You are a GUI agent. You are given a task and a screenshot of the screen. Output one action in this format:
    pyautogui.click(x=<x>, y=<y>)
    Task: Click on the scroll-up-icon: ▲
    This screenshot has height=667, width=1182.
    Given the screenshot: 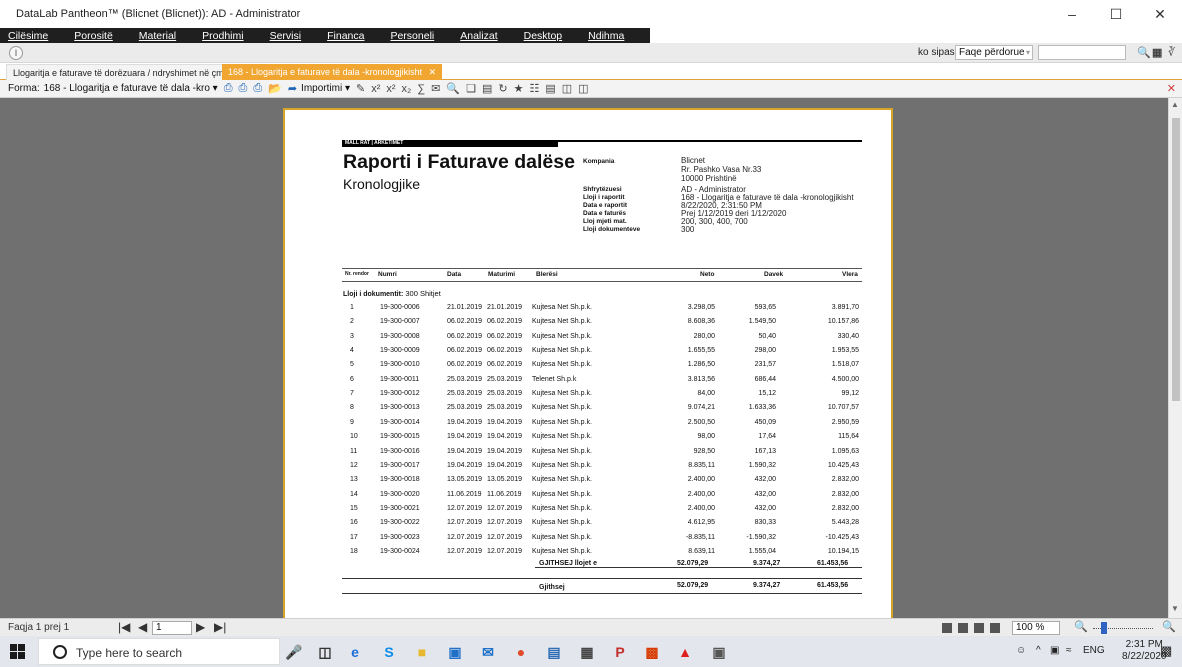 What is the action you would take?
    pyautogui.click(x=1175, y=104)
    